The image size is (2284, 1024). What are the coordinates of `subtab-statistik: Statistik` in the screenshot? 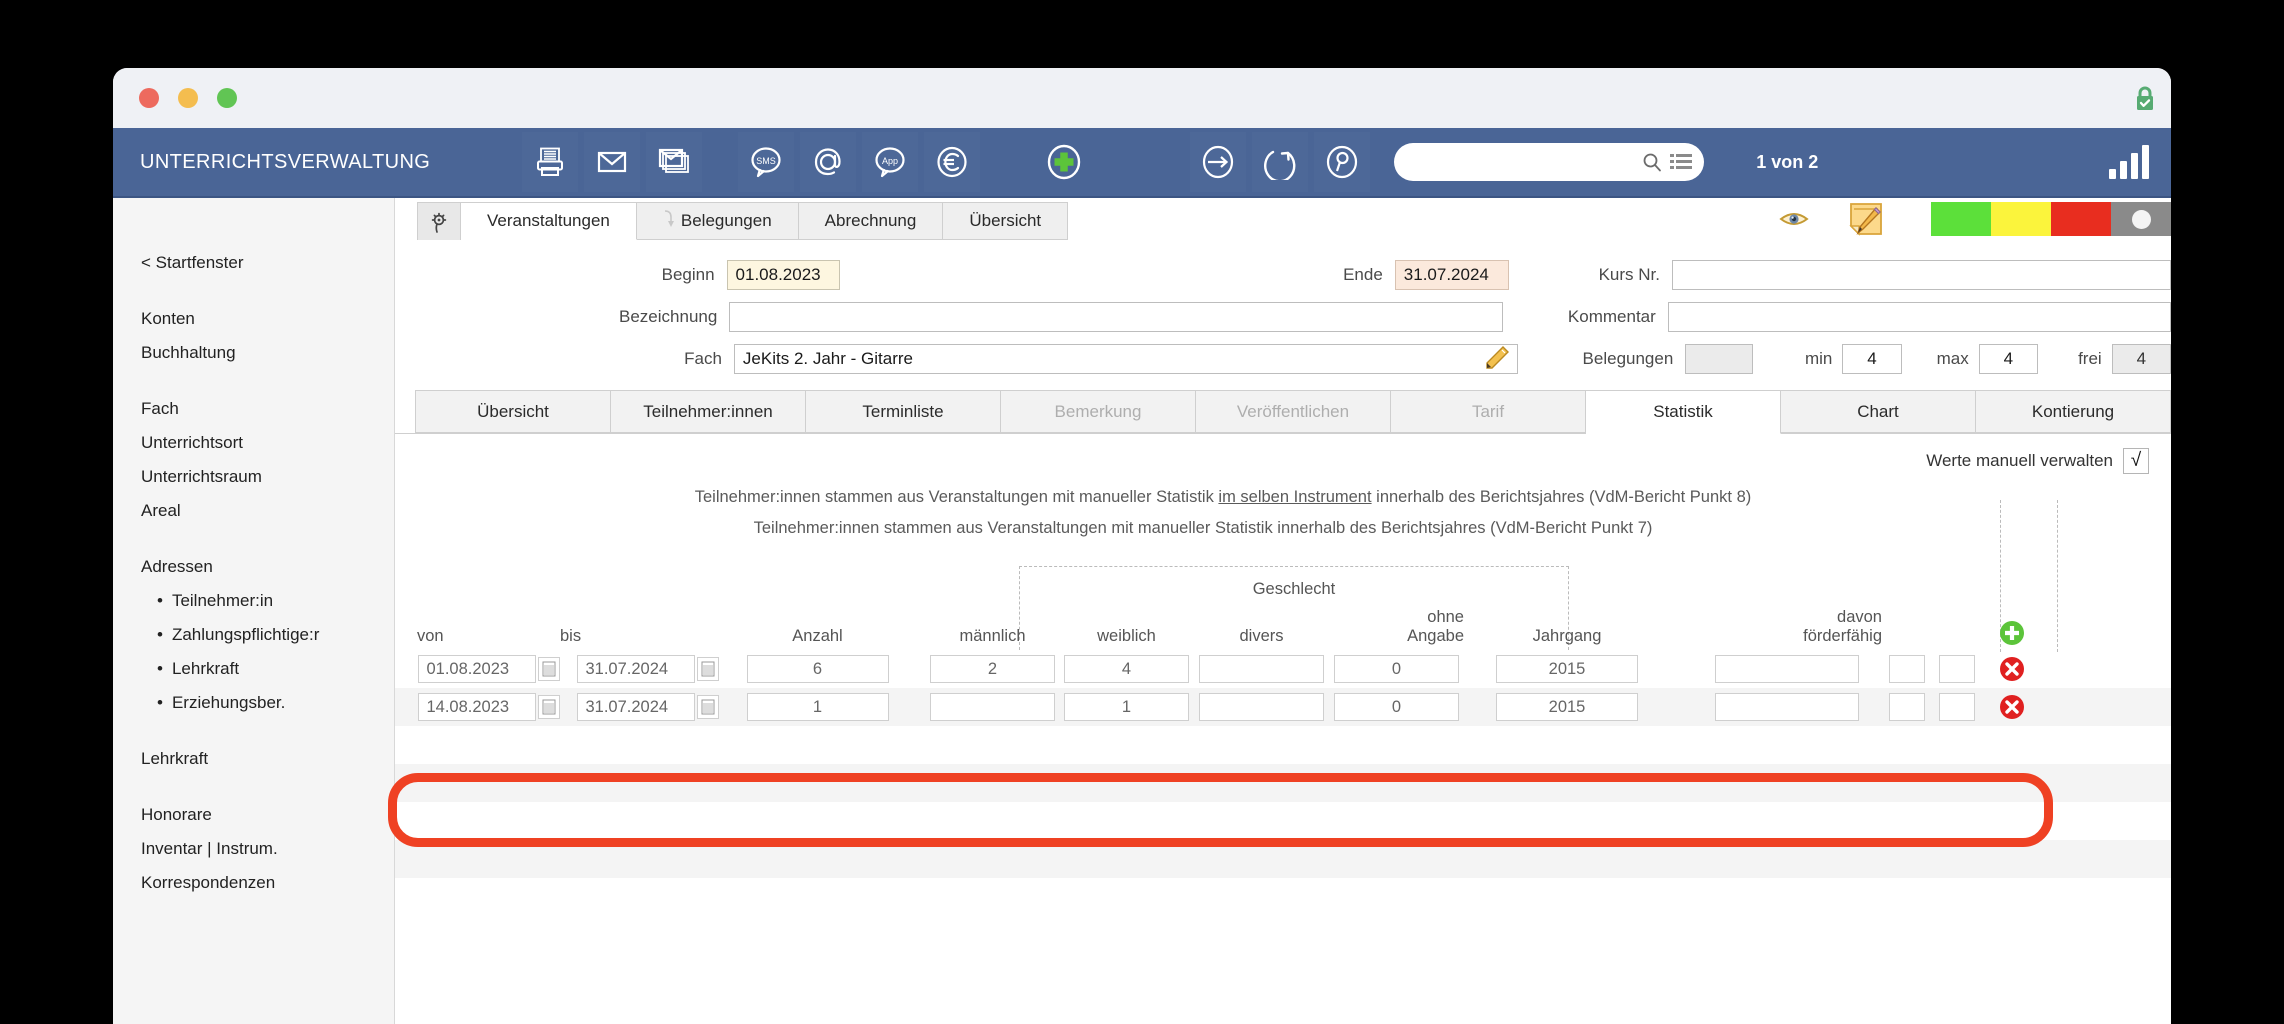 It's located at (1683, 412).